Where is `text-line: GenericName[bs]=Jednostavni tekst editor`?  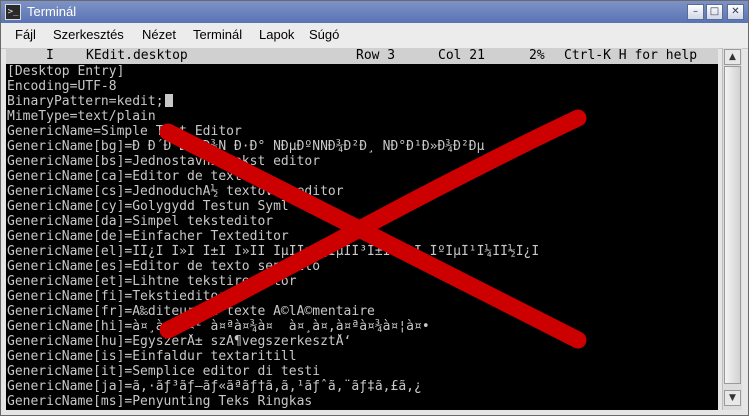 text-line: GenericName[bs]=Jednostavni tekst editor is located at coordinates (164, 161).